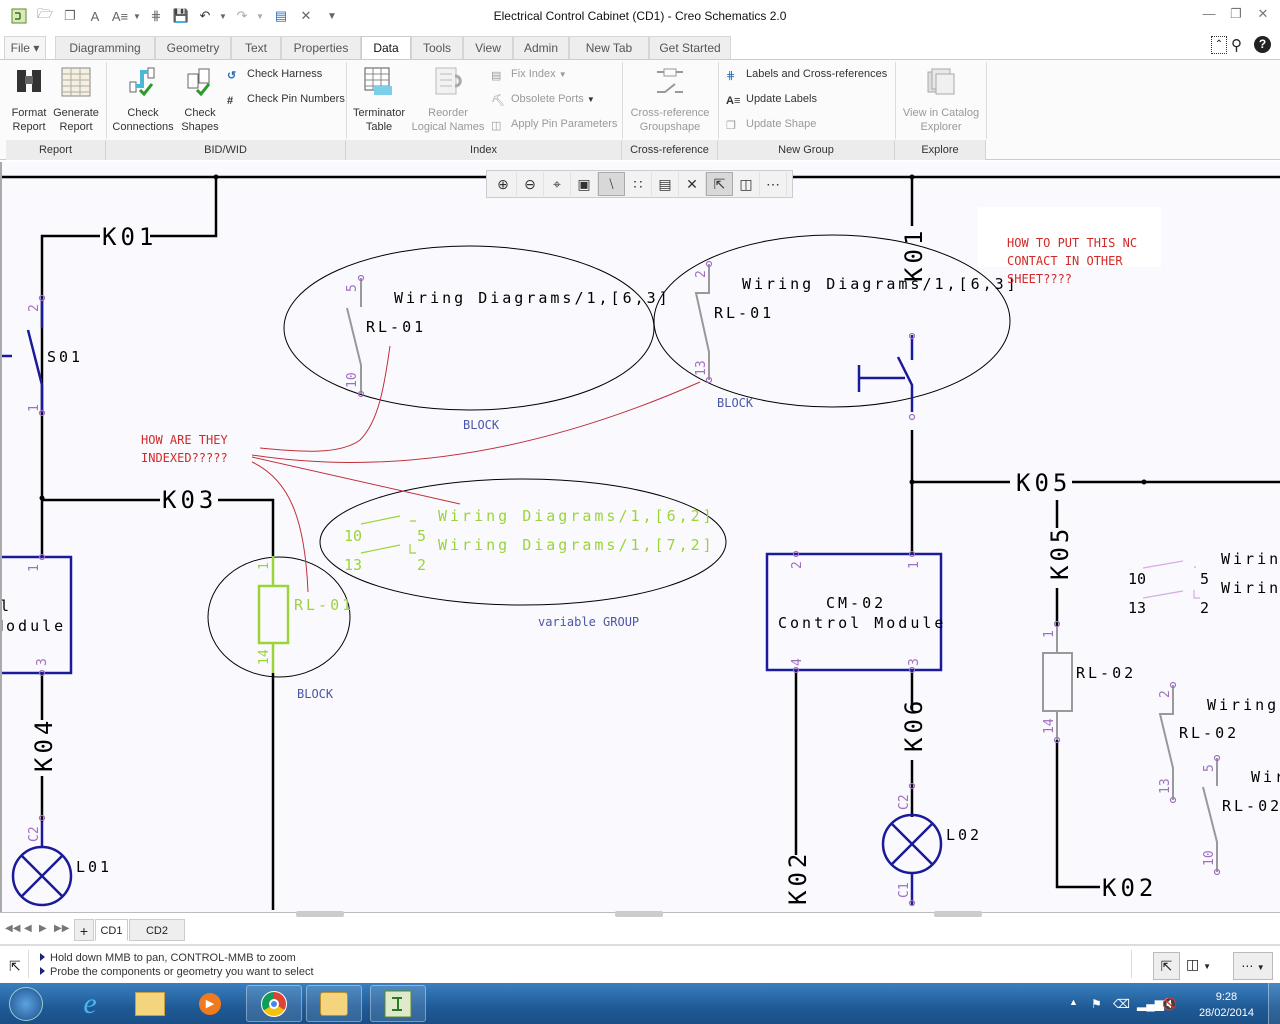 The image size is (1280, 1024). I want to click on variable-group-label: variable GROUP, so click(588, 622).